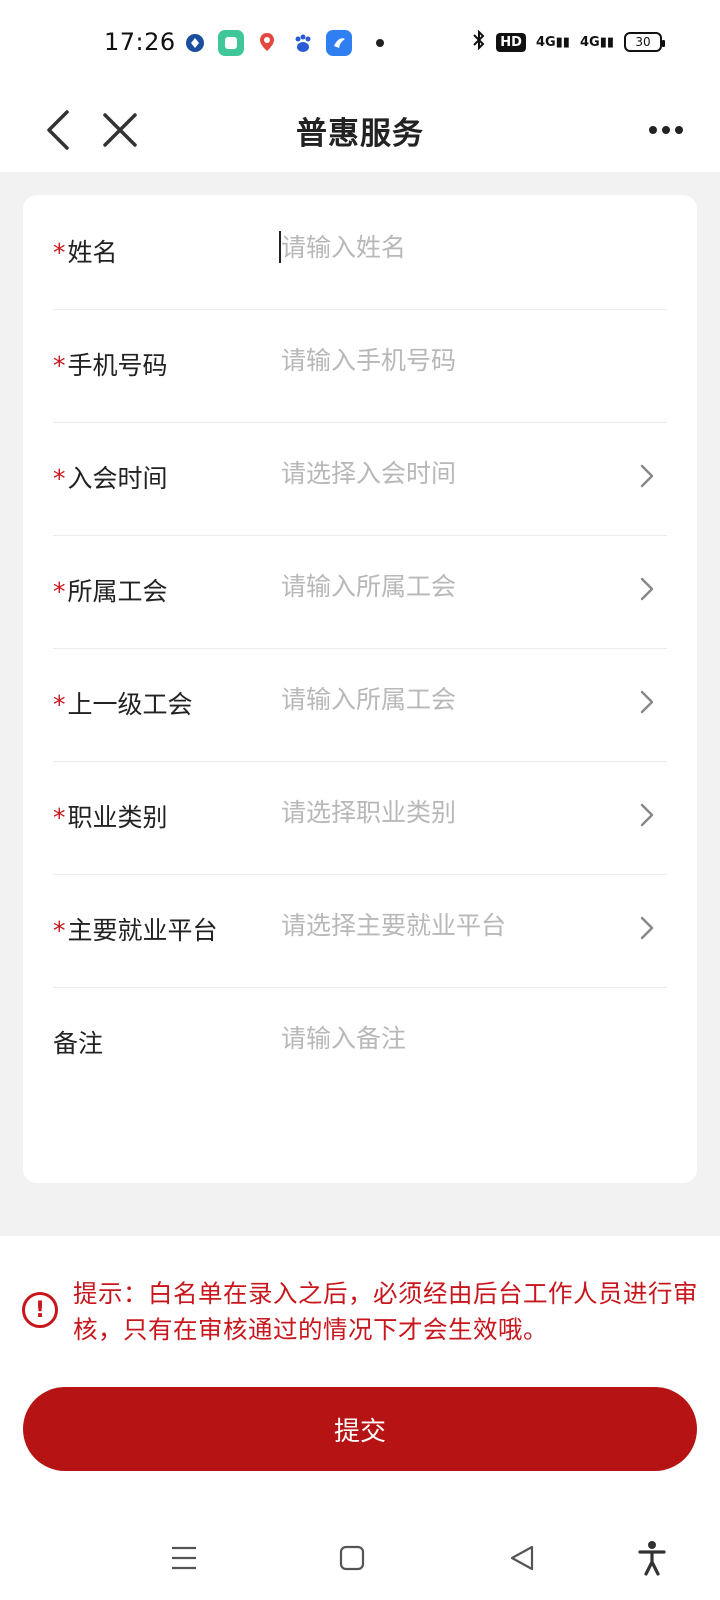 Image resolution: width=720 pixels, height=1600 pixels. I want to click on field-label-text: 备注, so click(78, 1043).